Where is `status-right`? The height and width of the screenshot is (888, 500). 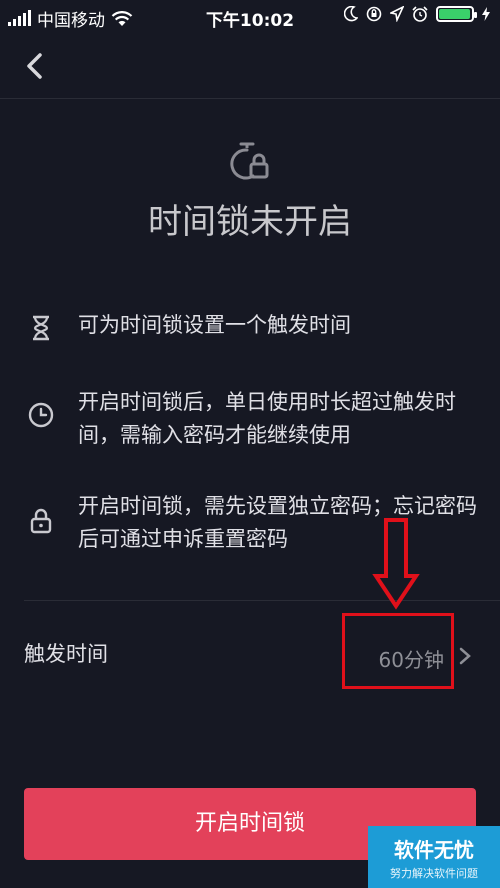 status-right is located at coordinates (417, 14).